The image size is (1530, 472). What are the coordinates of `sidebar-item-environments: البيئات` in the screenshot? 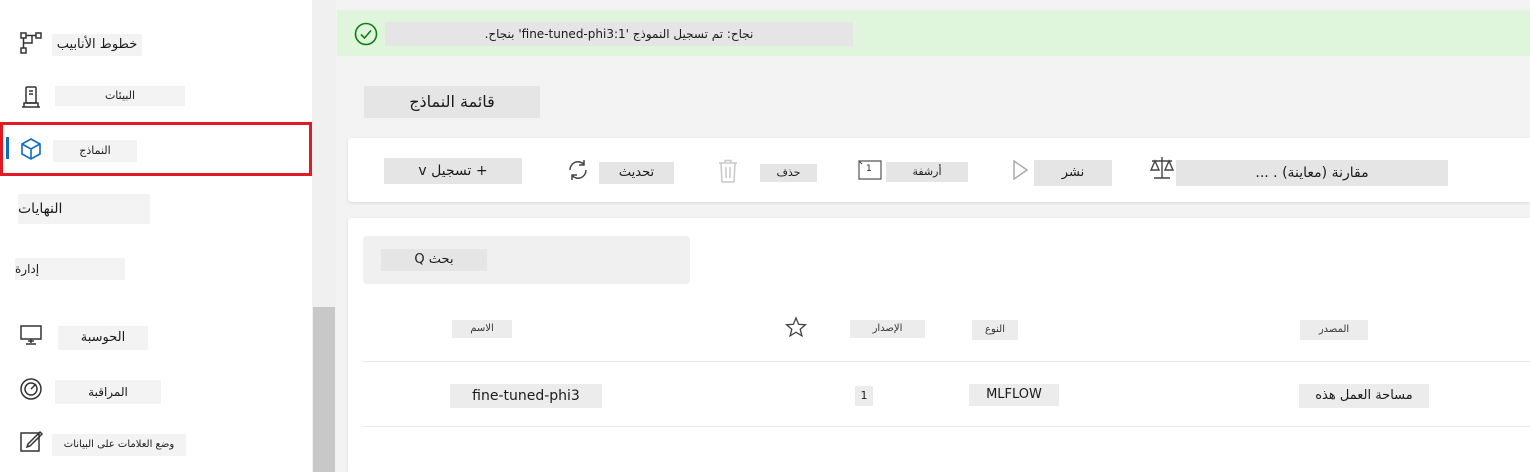 It's located at (156, 97).